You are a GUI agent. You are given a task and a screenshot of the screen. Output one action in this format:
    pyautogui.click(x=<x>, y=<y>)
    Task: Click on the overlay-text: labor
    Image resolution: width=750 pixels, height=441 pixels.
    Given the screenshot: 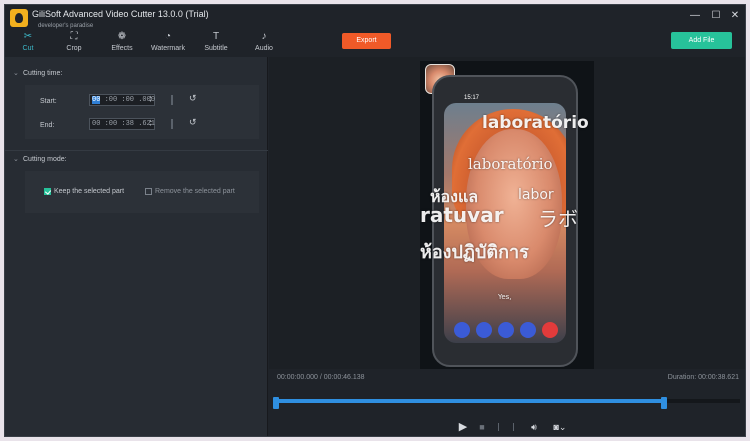 What is the action you would take?
    pyautogui.click(x=536, y=195)
    